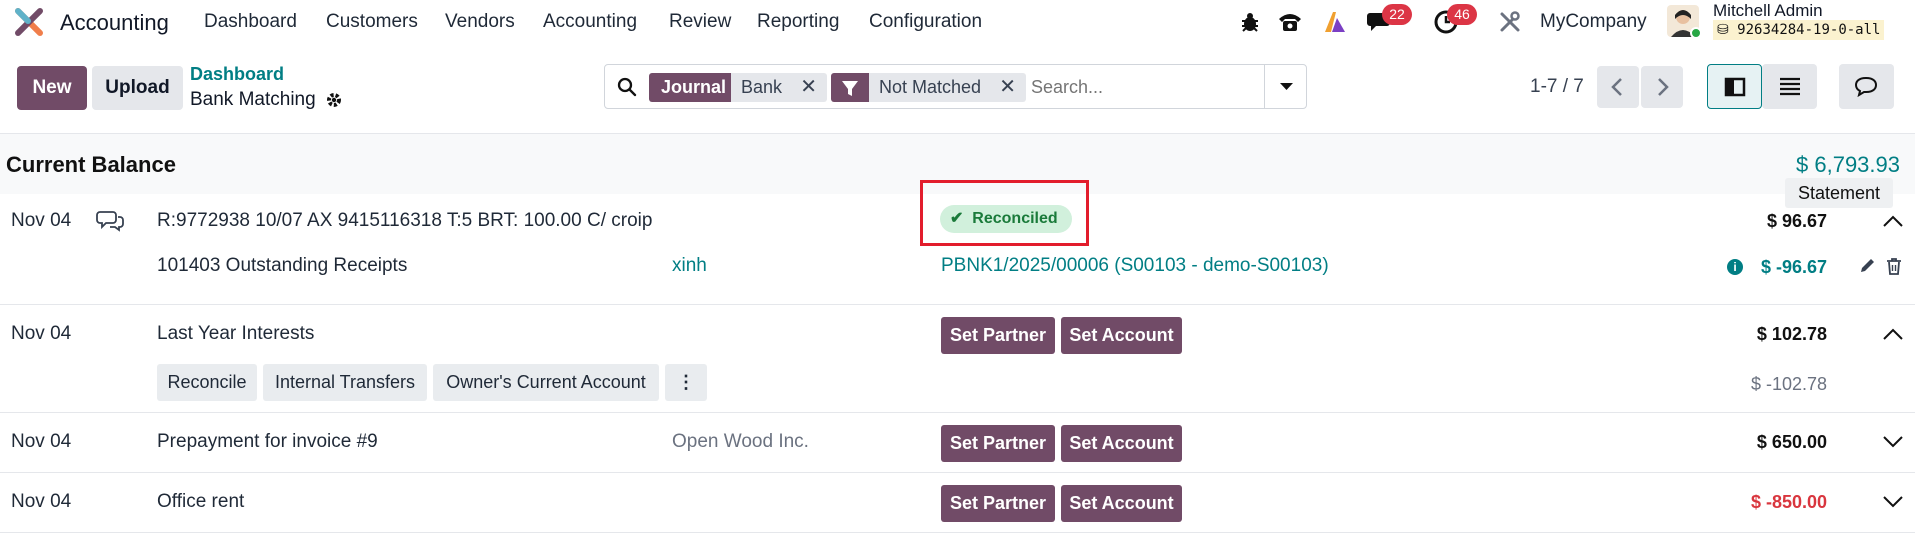 Image resolution: width=1915 pixels, height=539 pixels. I want to click on vertical-ellipsis-icon: ⋮, so click(686, 382).